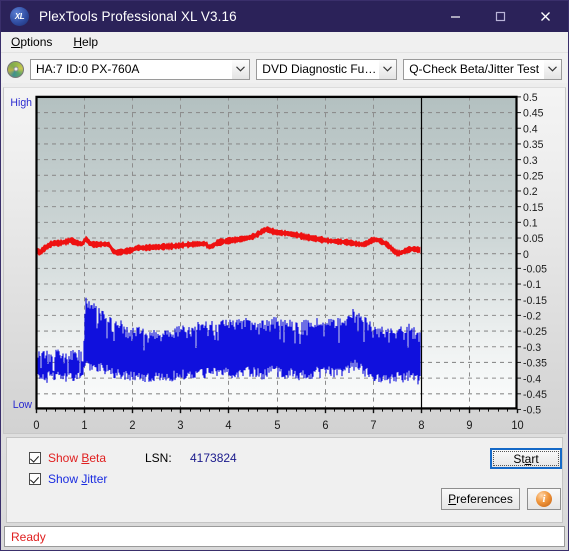  Describe the element at coordinates (138, 16) in the screenshot. I see `window-title: PlexTools Professional XL V3.16` at that location.